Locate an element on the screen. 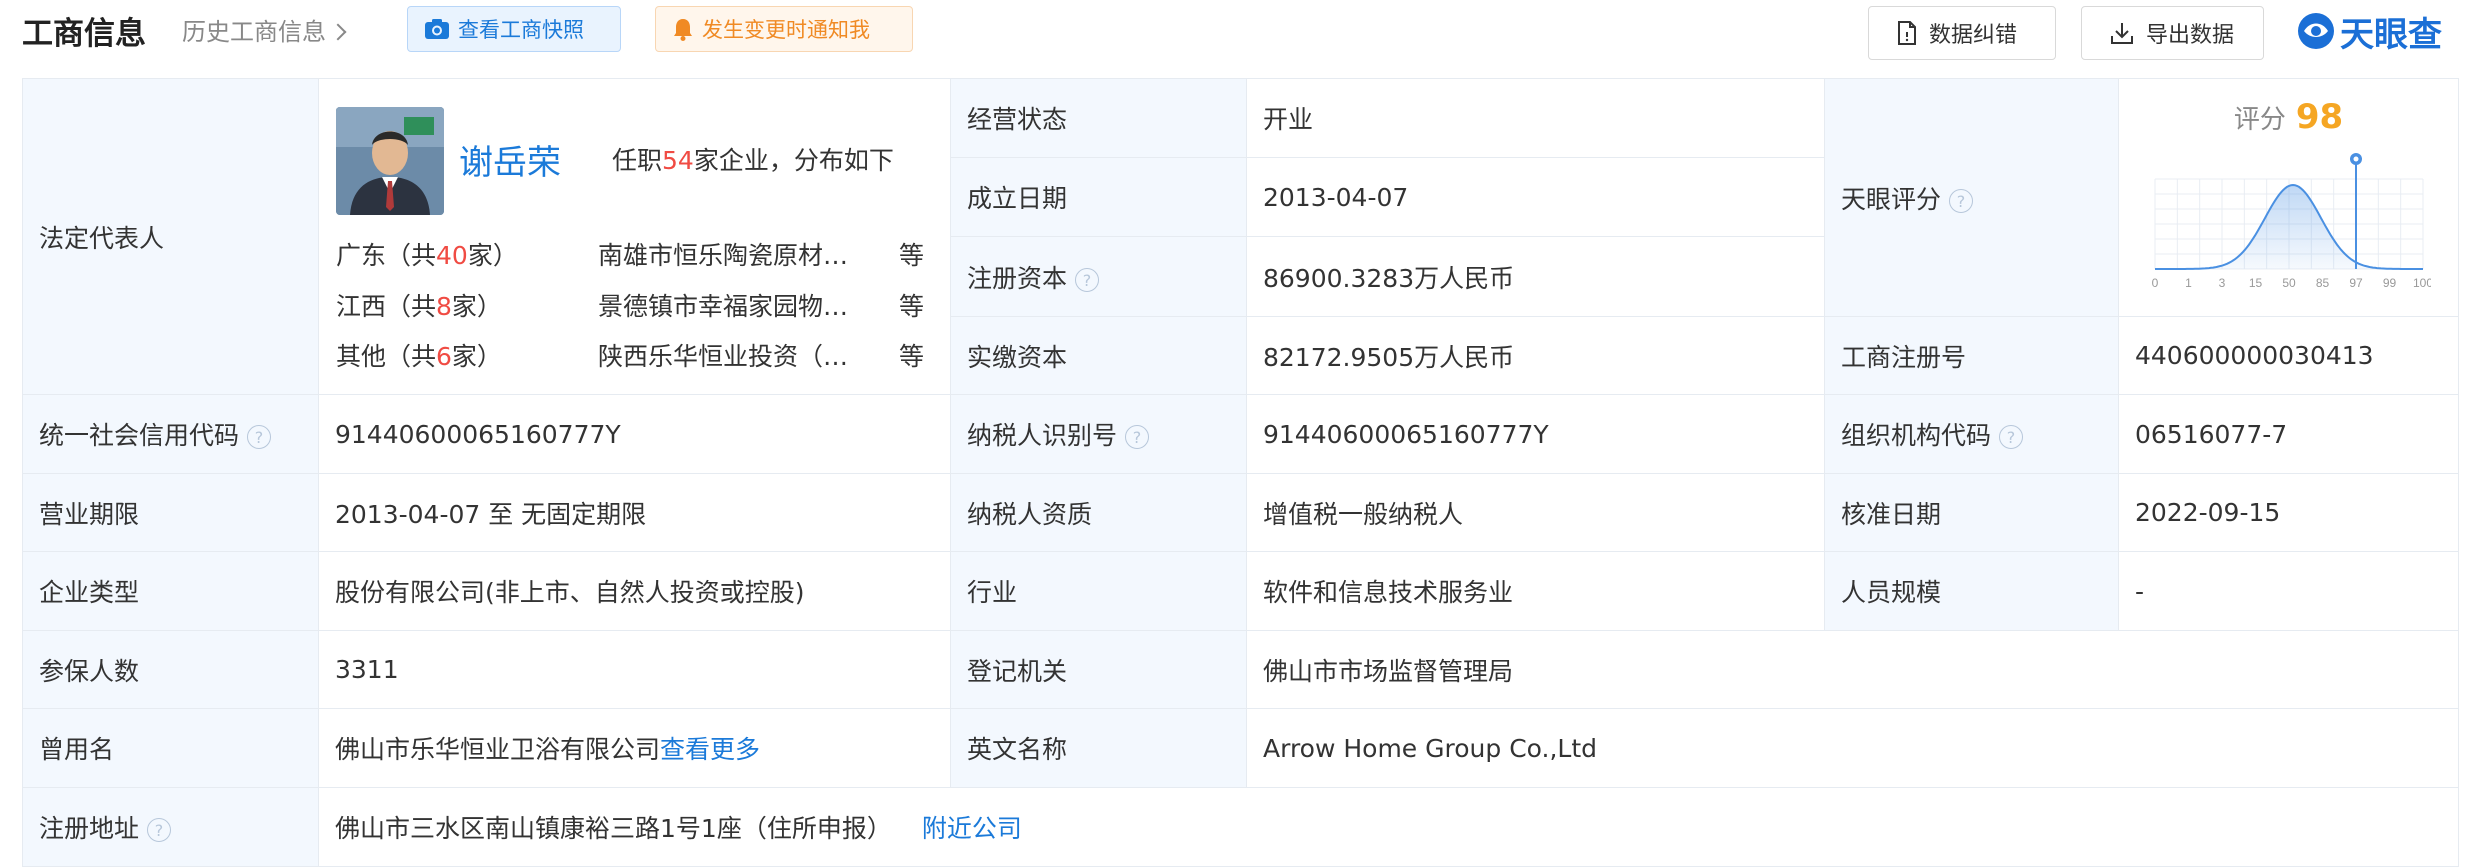  term-value: 2013-04-07 至 无固定期限 is located at coordinates (634, 512).